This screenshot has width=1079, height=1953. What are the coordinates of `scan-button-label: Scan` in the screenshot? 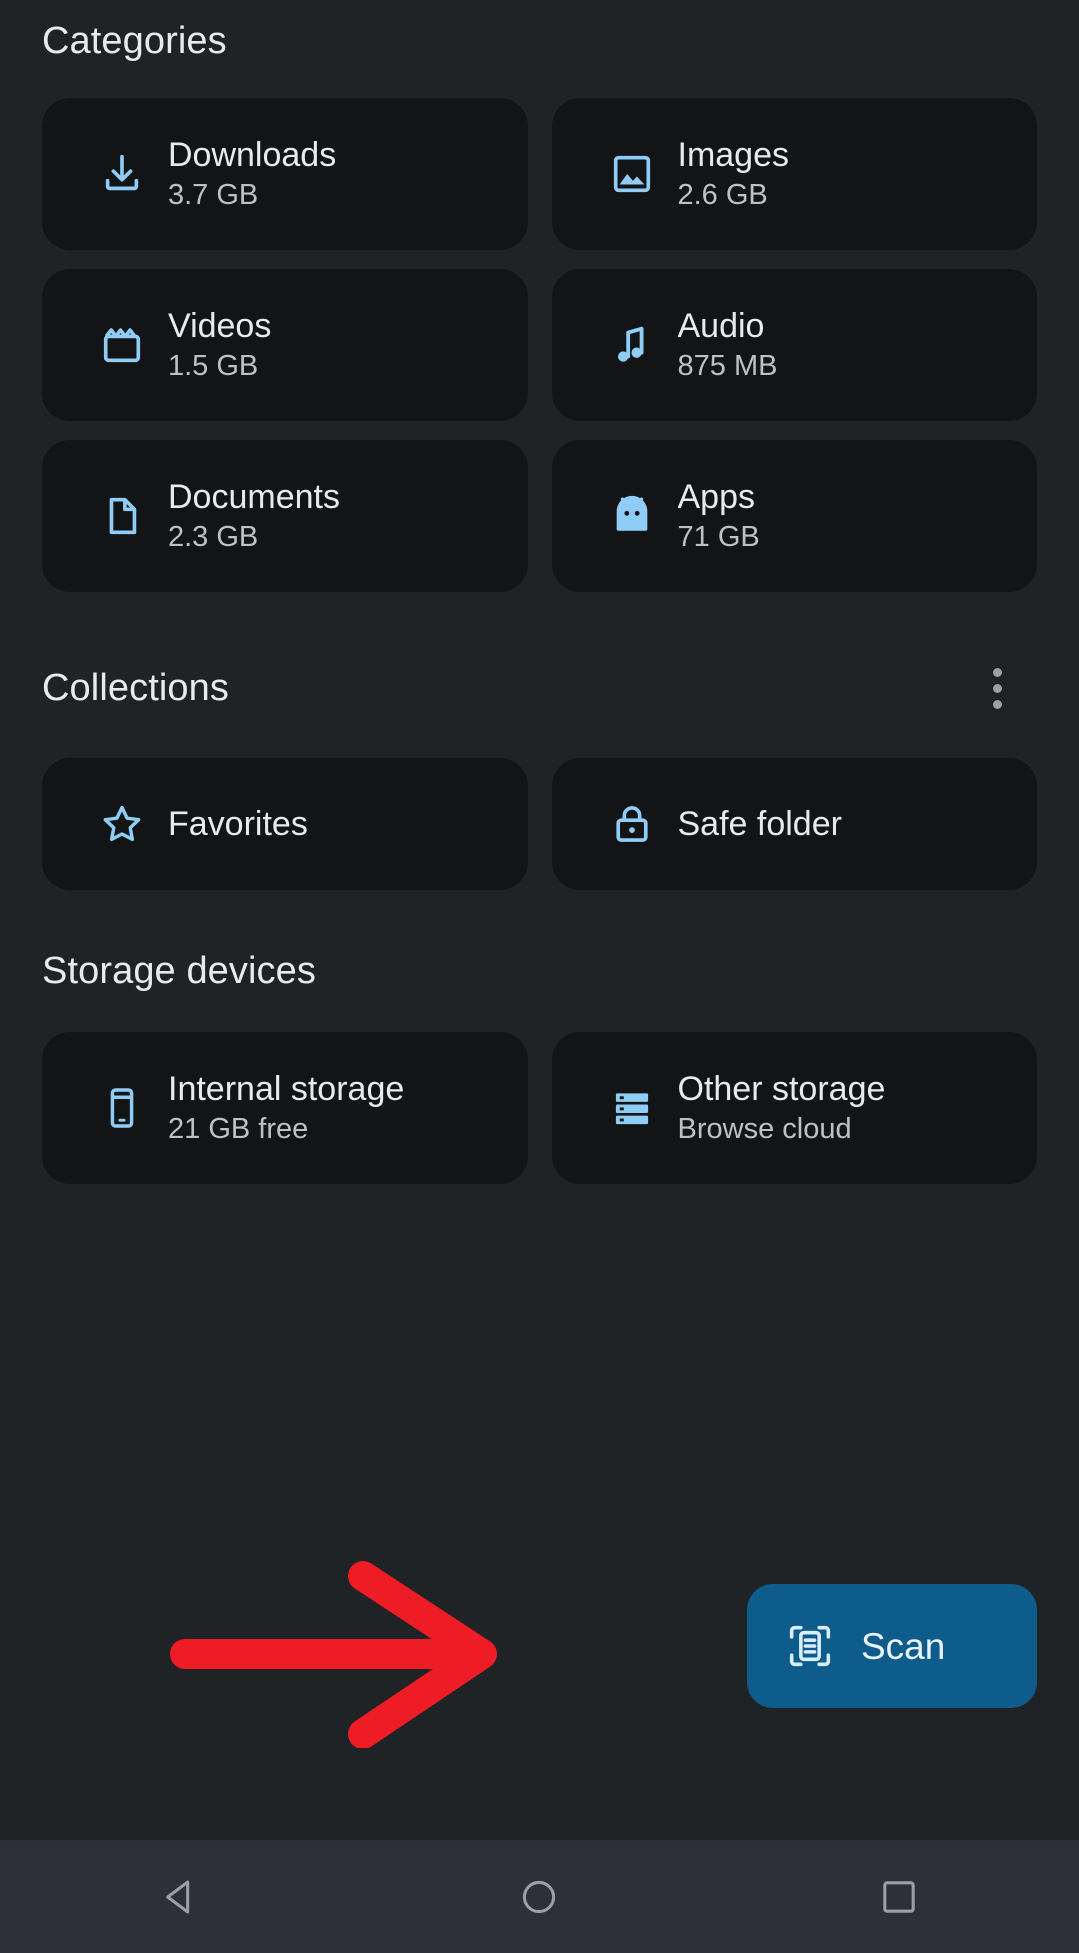 It's located at (903, 1646).